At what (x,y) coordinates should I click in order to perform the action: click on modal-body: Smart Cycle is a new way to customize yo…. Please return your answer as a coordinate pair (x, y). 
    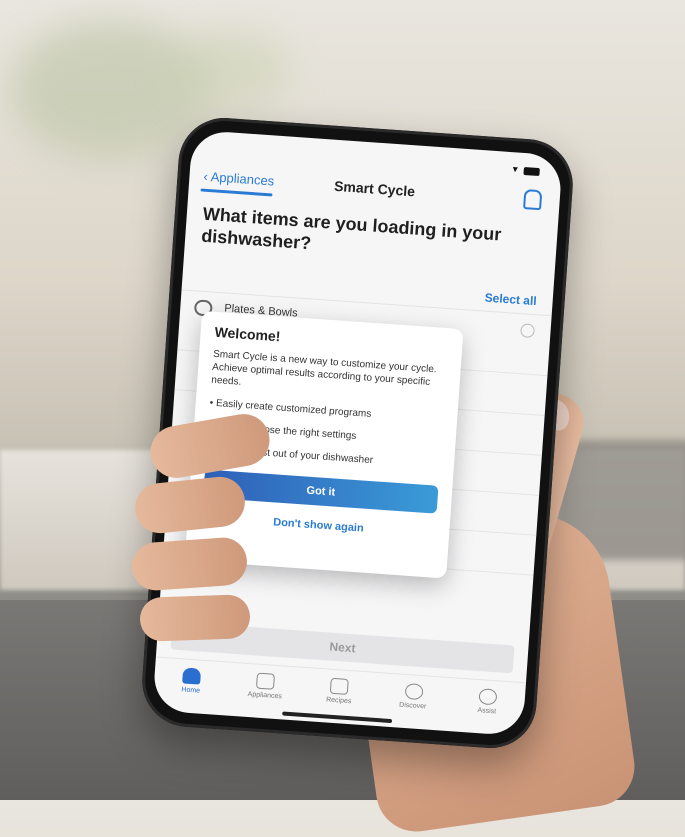
    Looking at the image, I should click on (323, 368).